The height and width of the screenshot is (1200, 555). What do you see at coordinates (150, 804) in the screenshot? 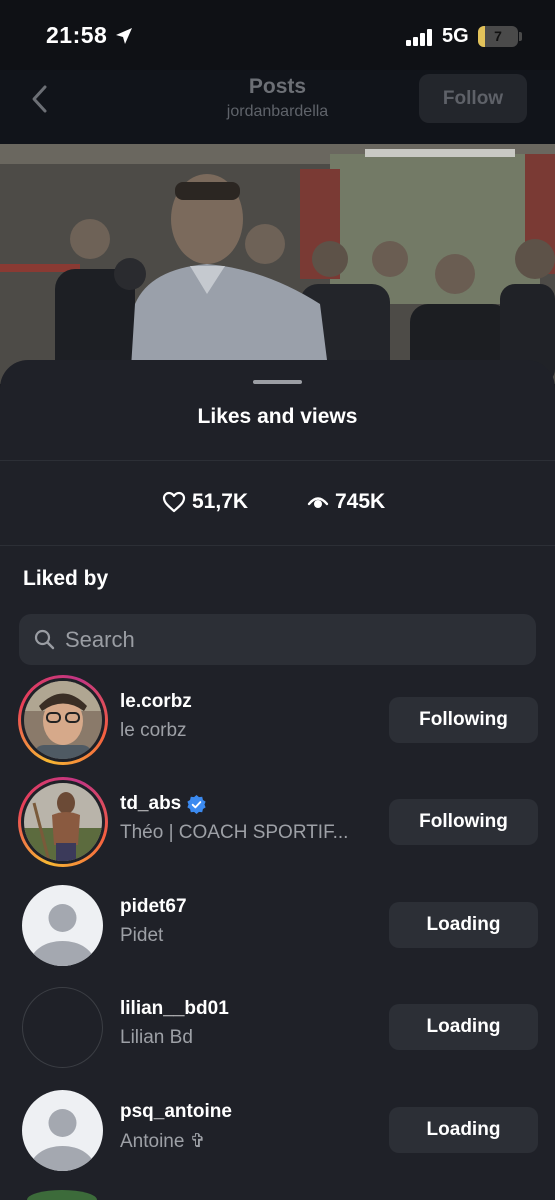
I see `username-text: td_abs` at bounding box center [150, 804].